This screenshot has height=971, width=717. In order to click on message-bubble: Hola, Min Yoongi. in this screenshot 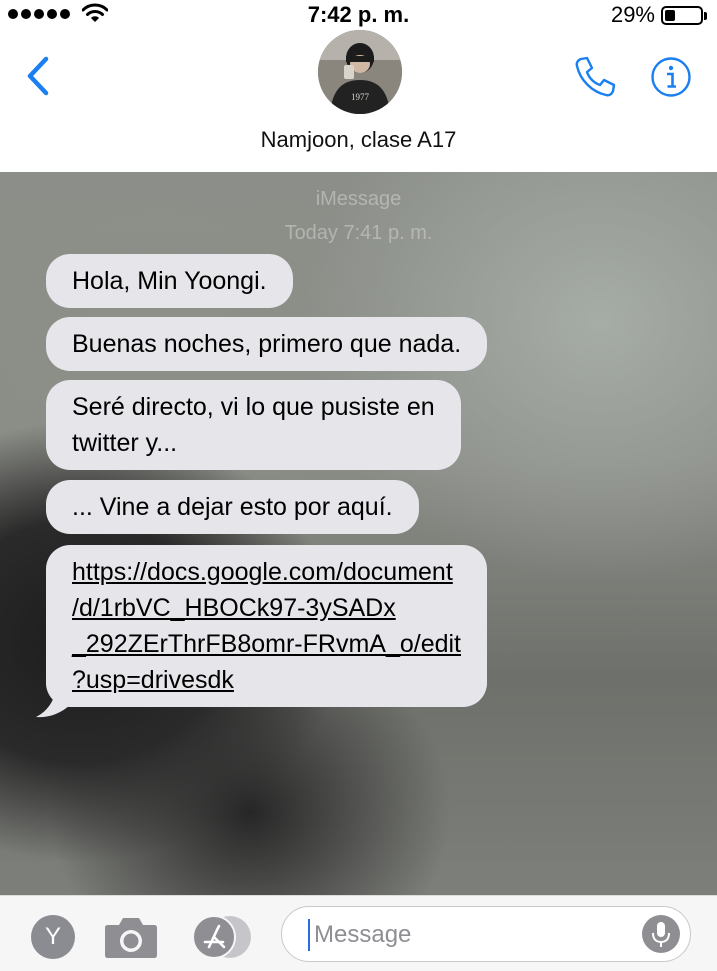, I will do `click(169, 281)`.